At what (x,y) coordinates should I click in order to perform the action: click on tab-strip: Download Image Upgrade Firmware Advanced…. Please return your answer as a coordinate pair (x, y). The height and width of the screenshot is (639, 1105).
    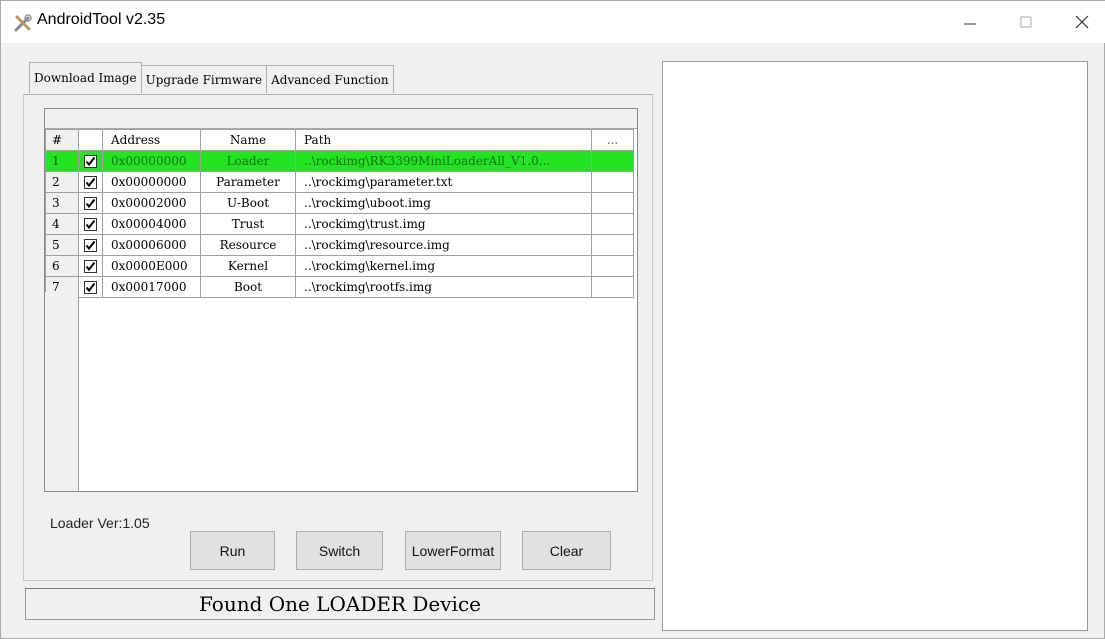
    Looking at the image, I should click on (211, 78).